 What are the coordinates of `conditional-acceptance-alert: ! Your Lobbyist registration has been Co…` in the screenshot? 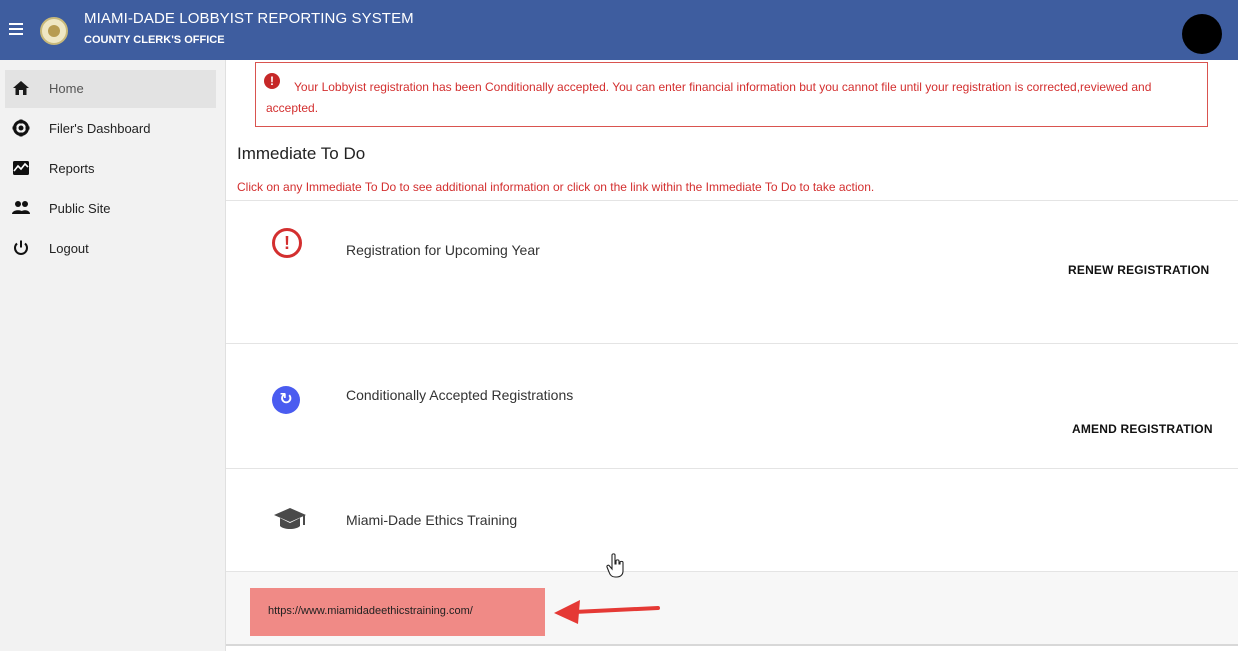 It's located at (731, 94).